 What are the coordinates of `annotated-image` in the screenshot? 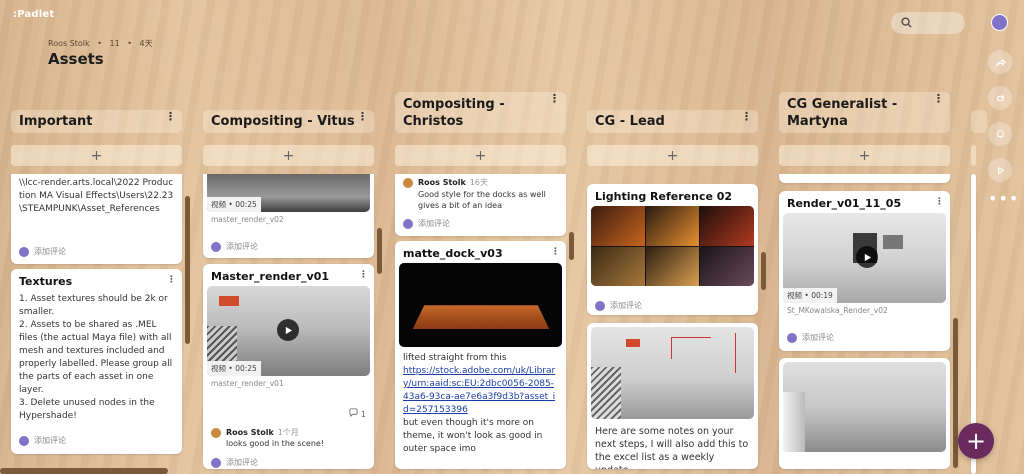 It's located at (672, 373).